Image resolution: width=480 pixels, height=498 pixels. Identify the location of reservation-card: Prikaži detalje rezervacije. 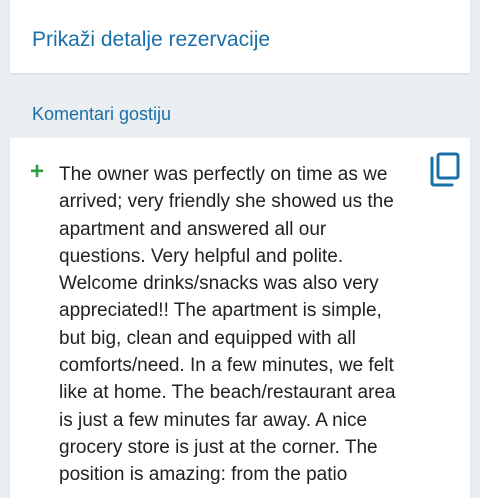
(240, 36).